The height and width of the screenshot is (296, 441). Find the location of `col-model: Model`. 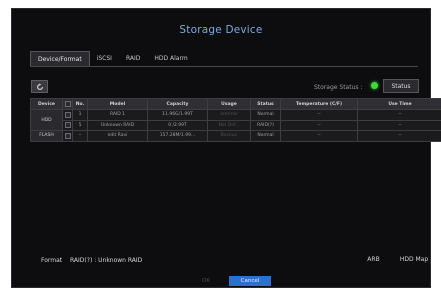

col-model: Model is located at coordinates (117, 104).